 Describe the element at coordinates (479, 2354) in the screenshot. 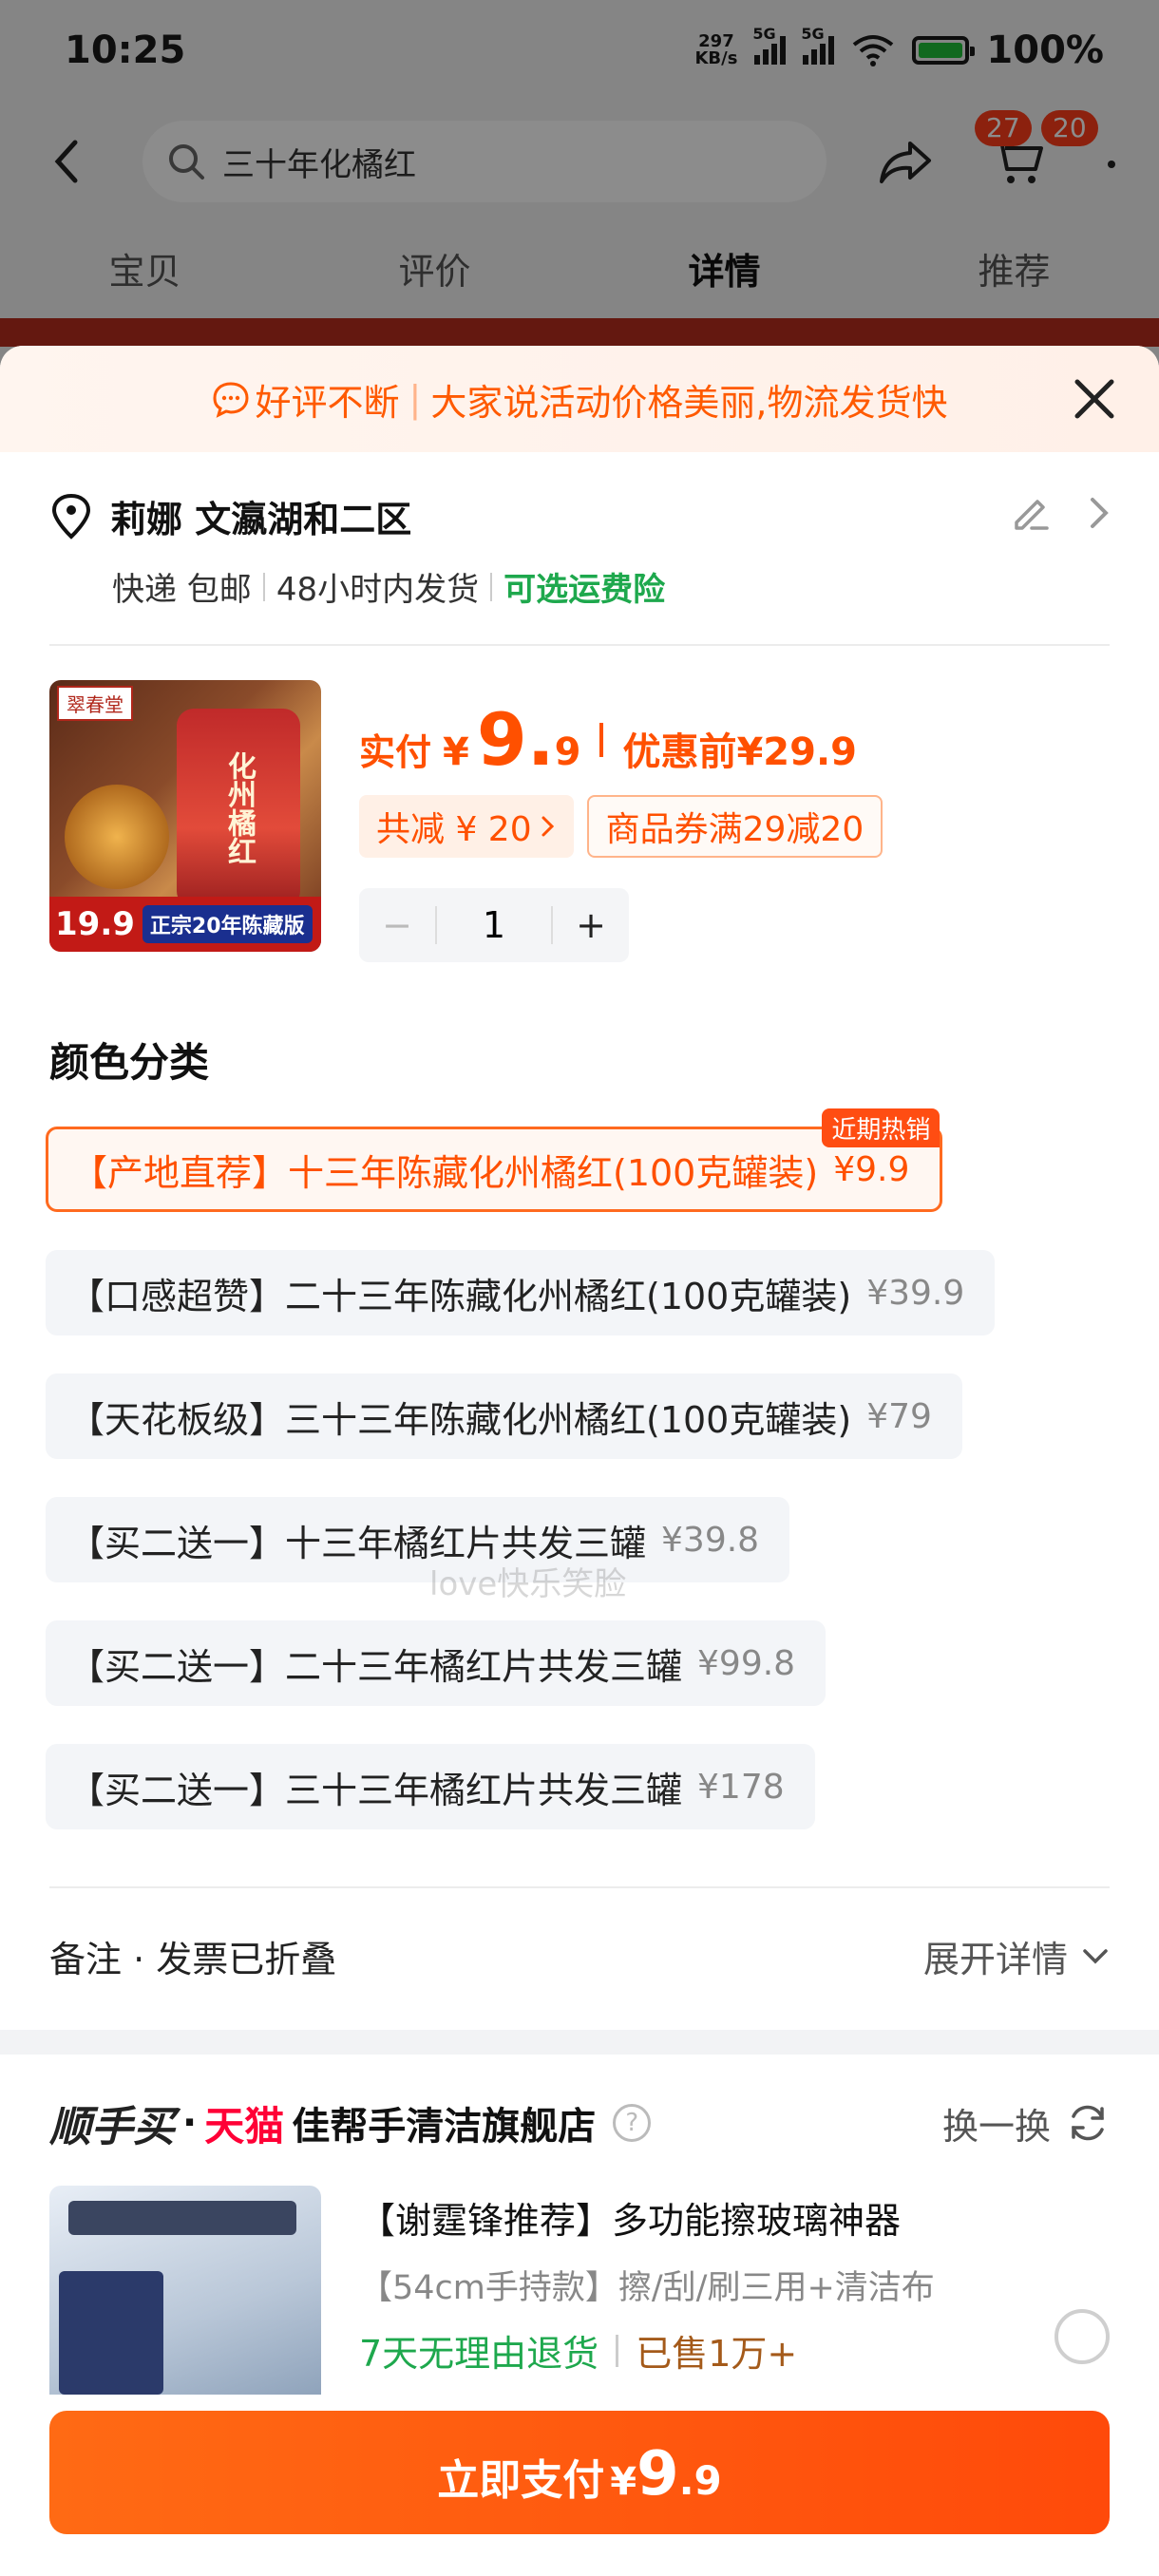

I see `return-policy-tag: 7天无理由退货` at that location.